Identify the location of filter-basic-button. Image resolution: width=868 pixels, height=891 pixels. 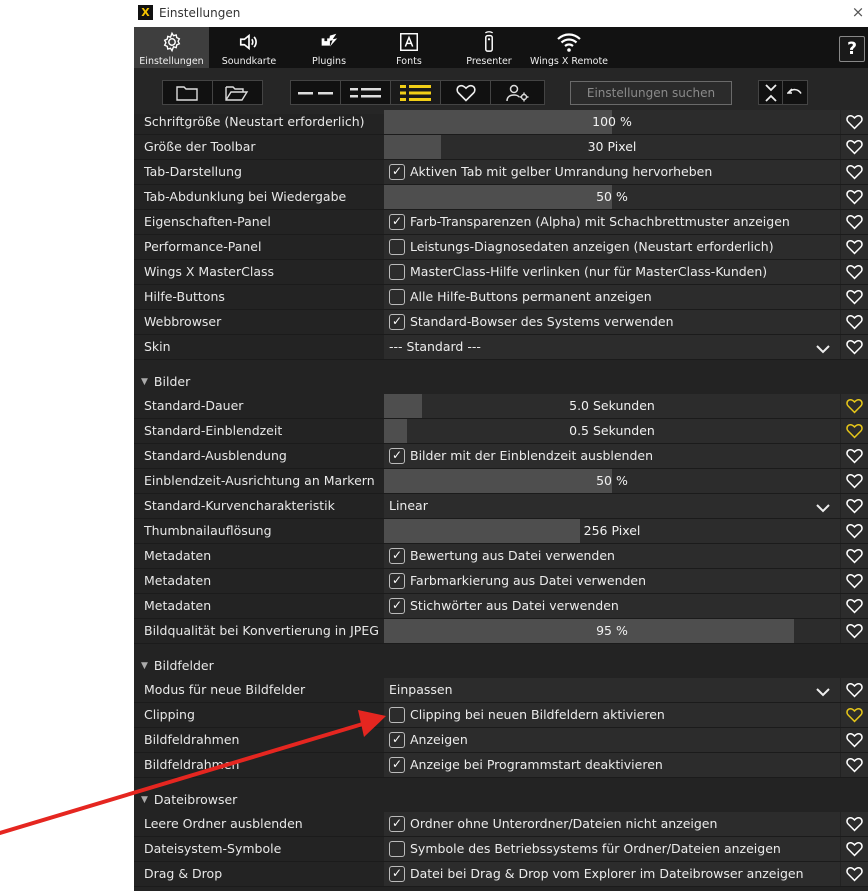
(316, 92).